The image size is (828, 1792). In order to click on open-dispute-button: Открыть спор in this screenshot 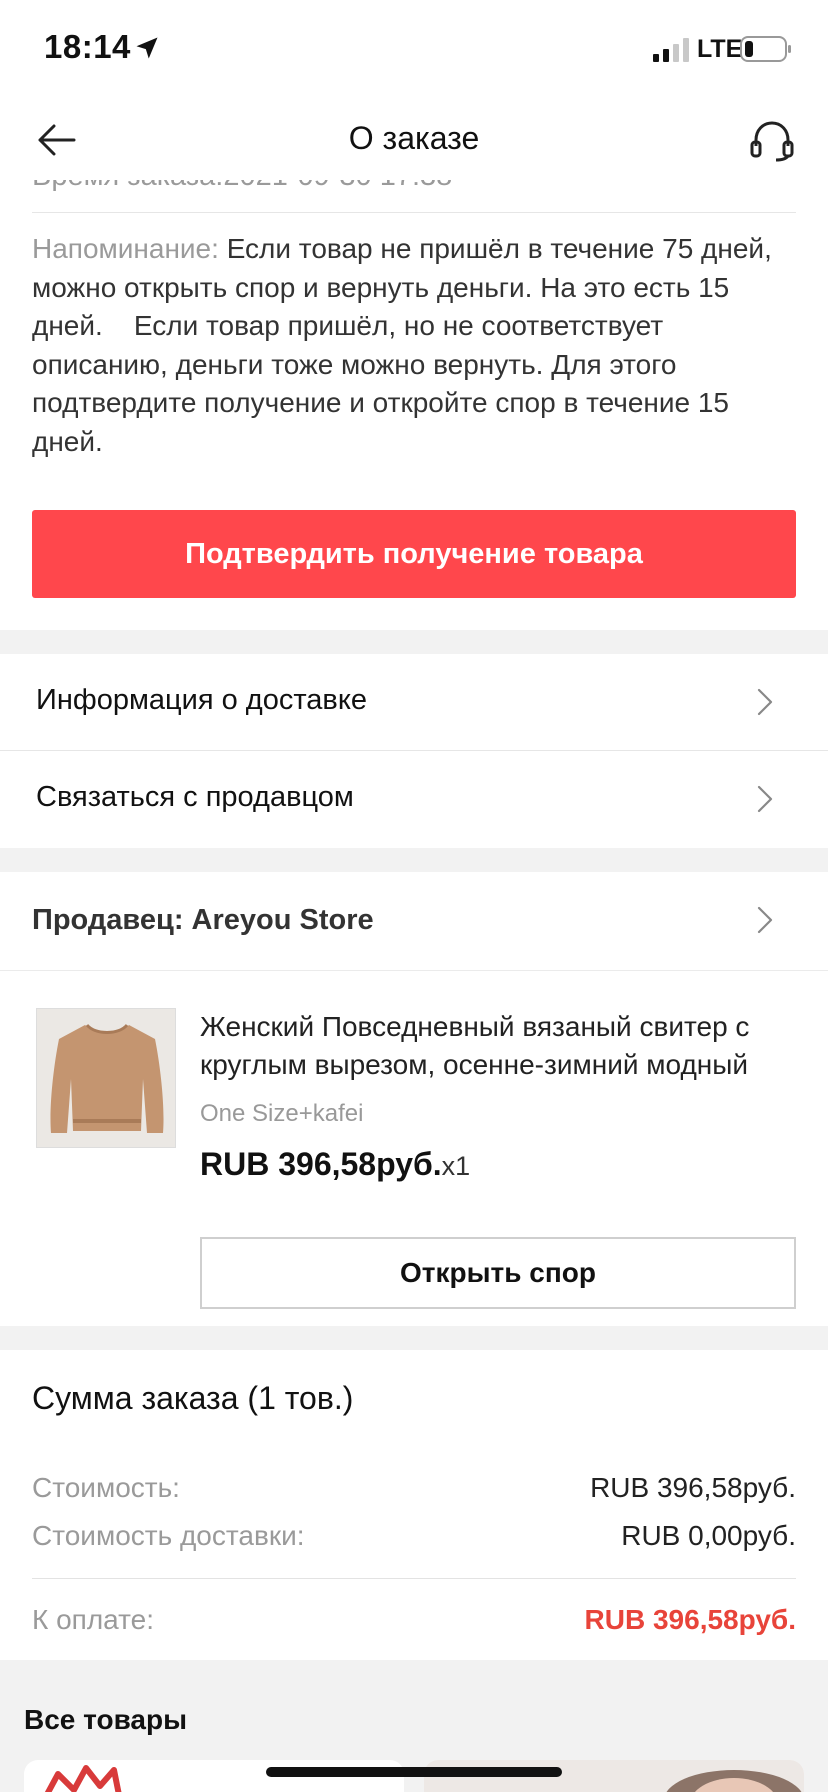, I will do `click(498, 1273)`.